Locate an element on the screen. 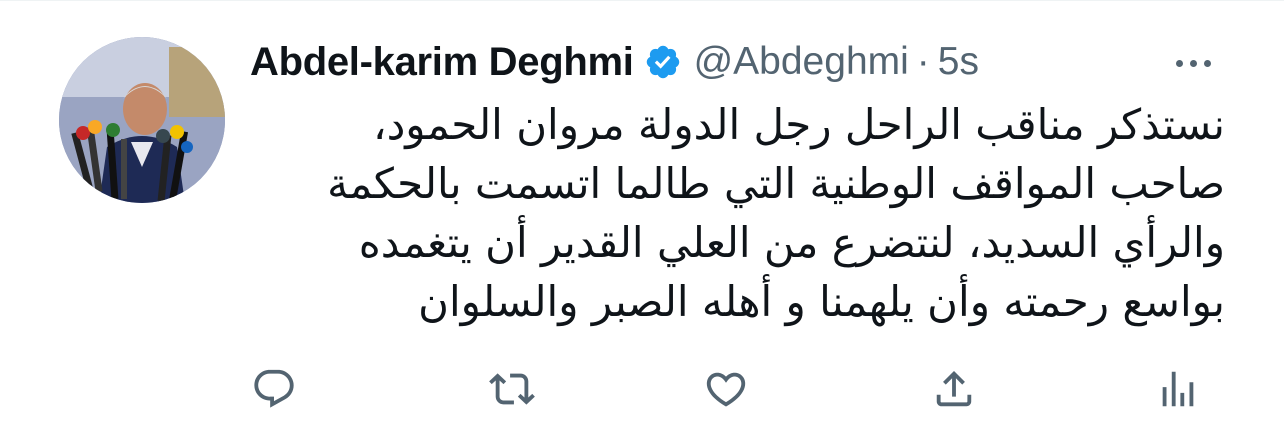 This screenshot has width=1284, height=448. display-name: Abdel-karim Deghmi is located at coordinates (442, 62).